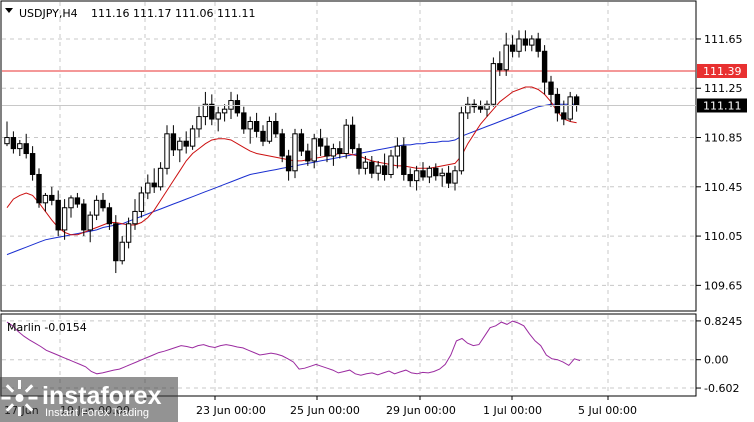 This screenshot has height=422, width=754. Describe the element at coordinates (236, 13) in the screenshot. I see `ohlc-close: 111.11` at that location.